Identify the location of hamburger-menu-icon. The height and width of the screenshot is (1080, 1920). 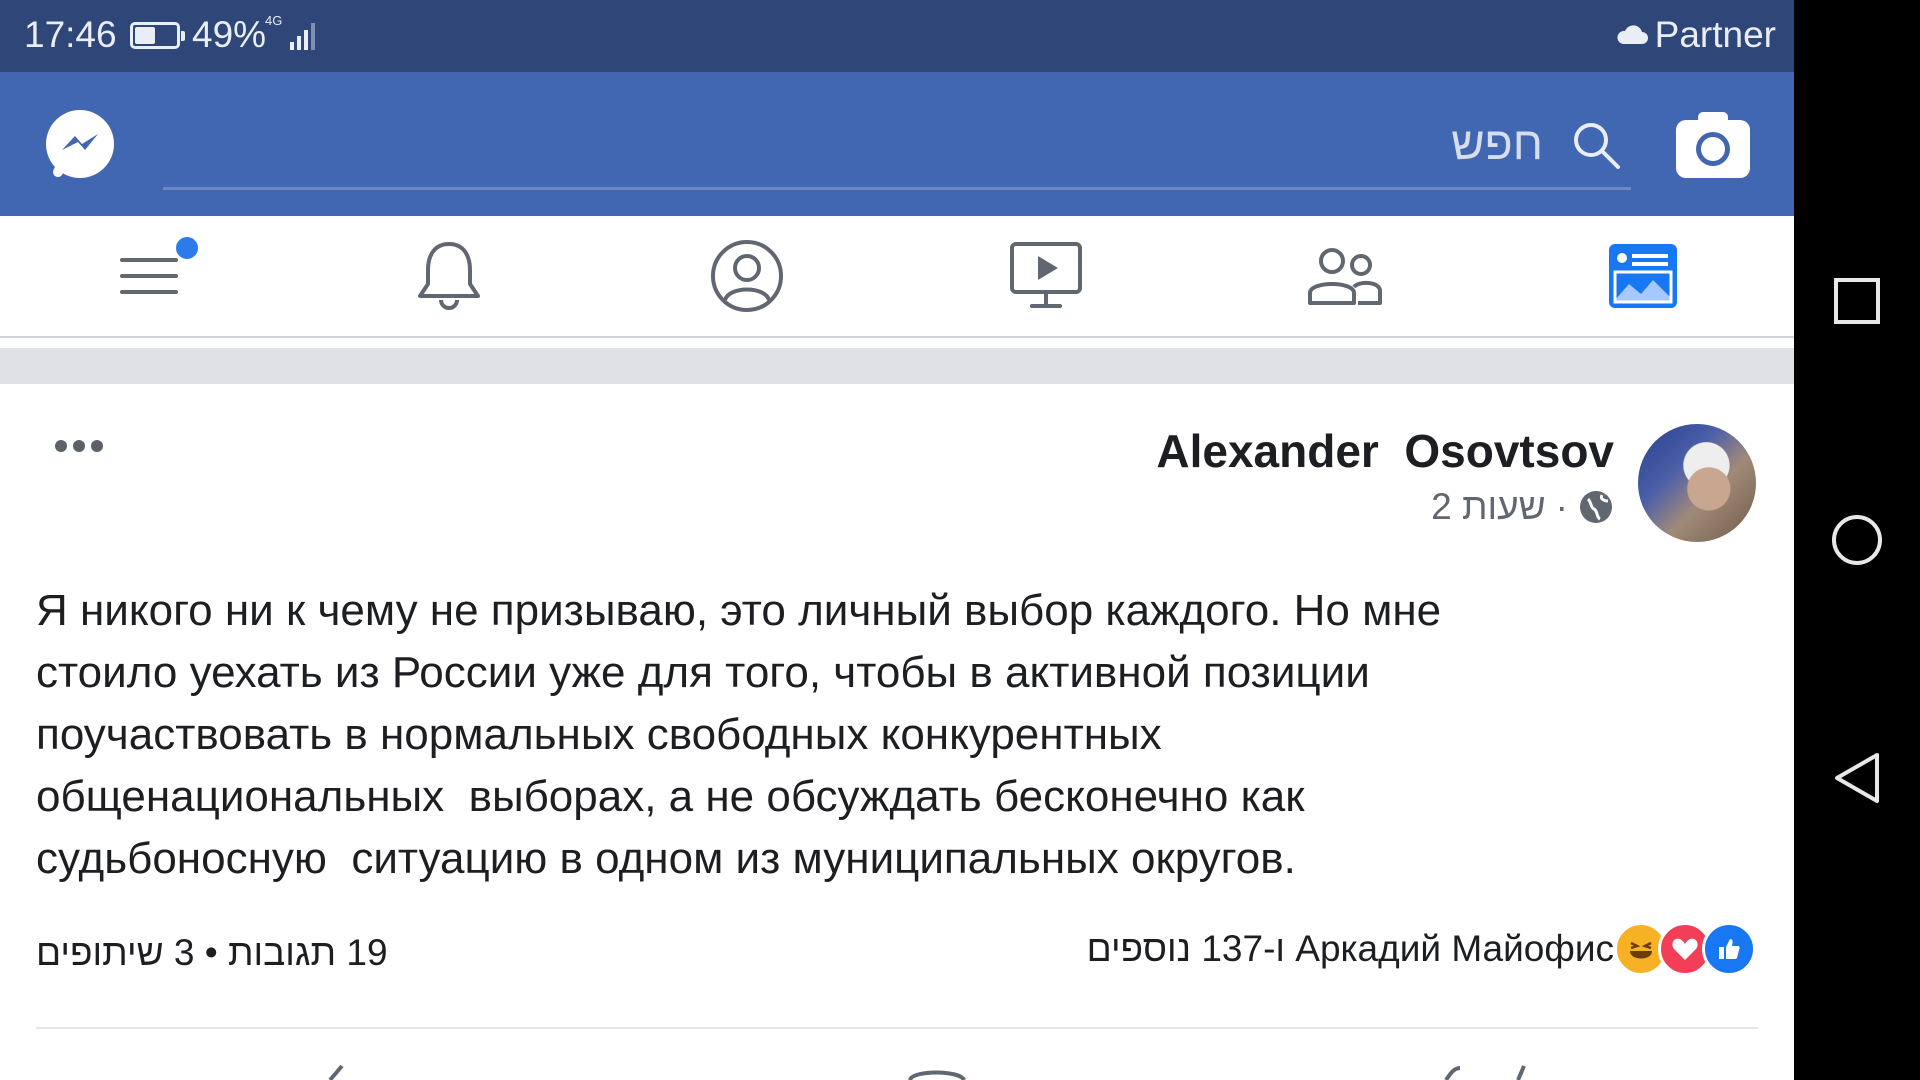
(149, 276).